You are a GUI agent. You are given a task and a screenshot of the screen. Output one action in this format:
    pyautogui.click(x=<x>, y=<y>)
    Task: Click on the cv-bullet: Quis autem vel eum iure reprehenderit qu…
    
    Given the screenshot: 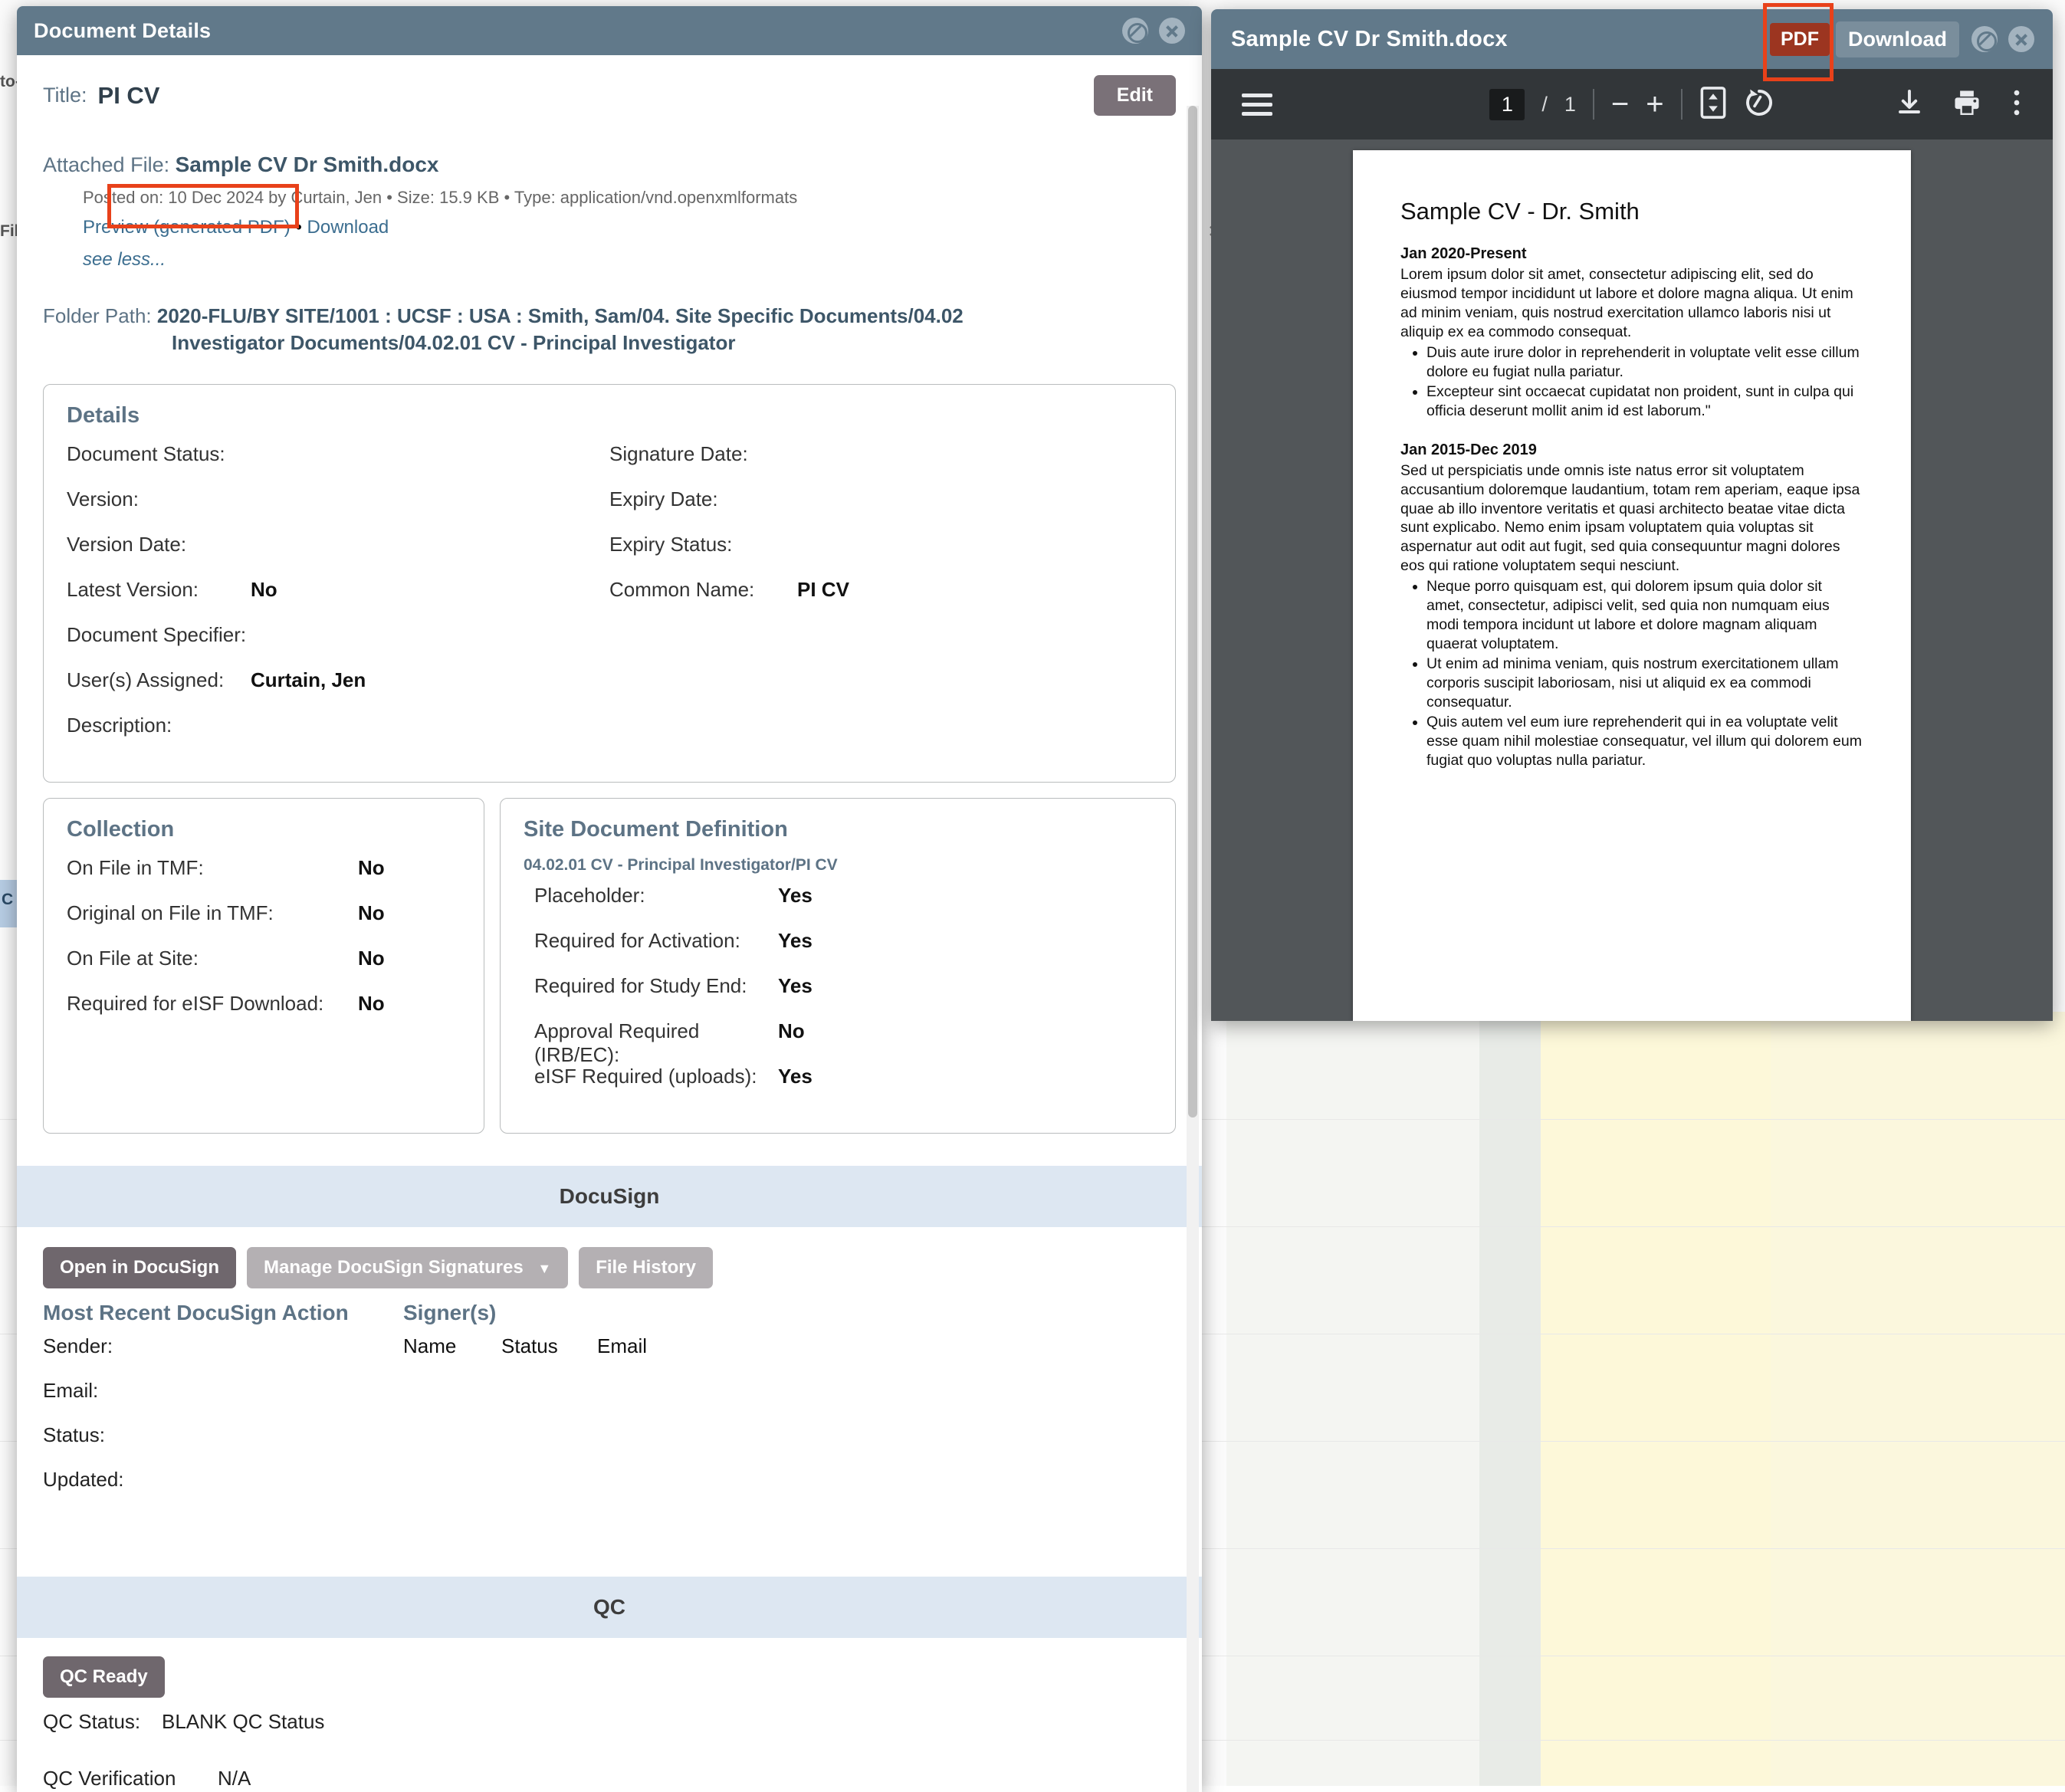 What is the action you would take?
    pyautogui.click(x=1644, y=741)
    